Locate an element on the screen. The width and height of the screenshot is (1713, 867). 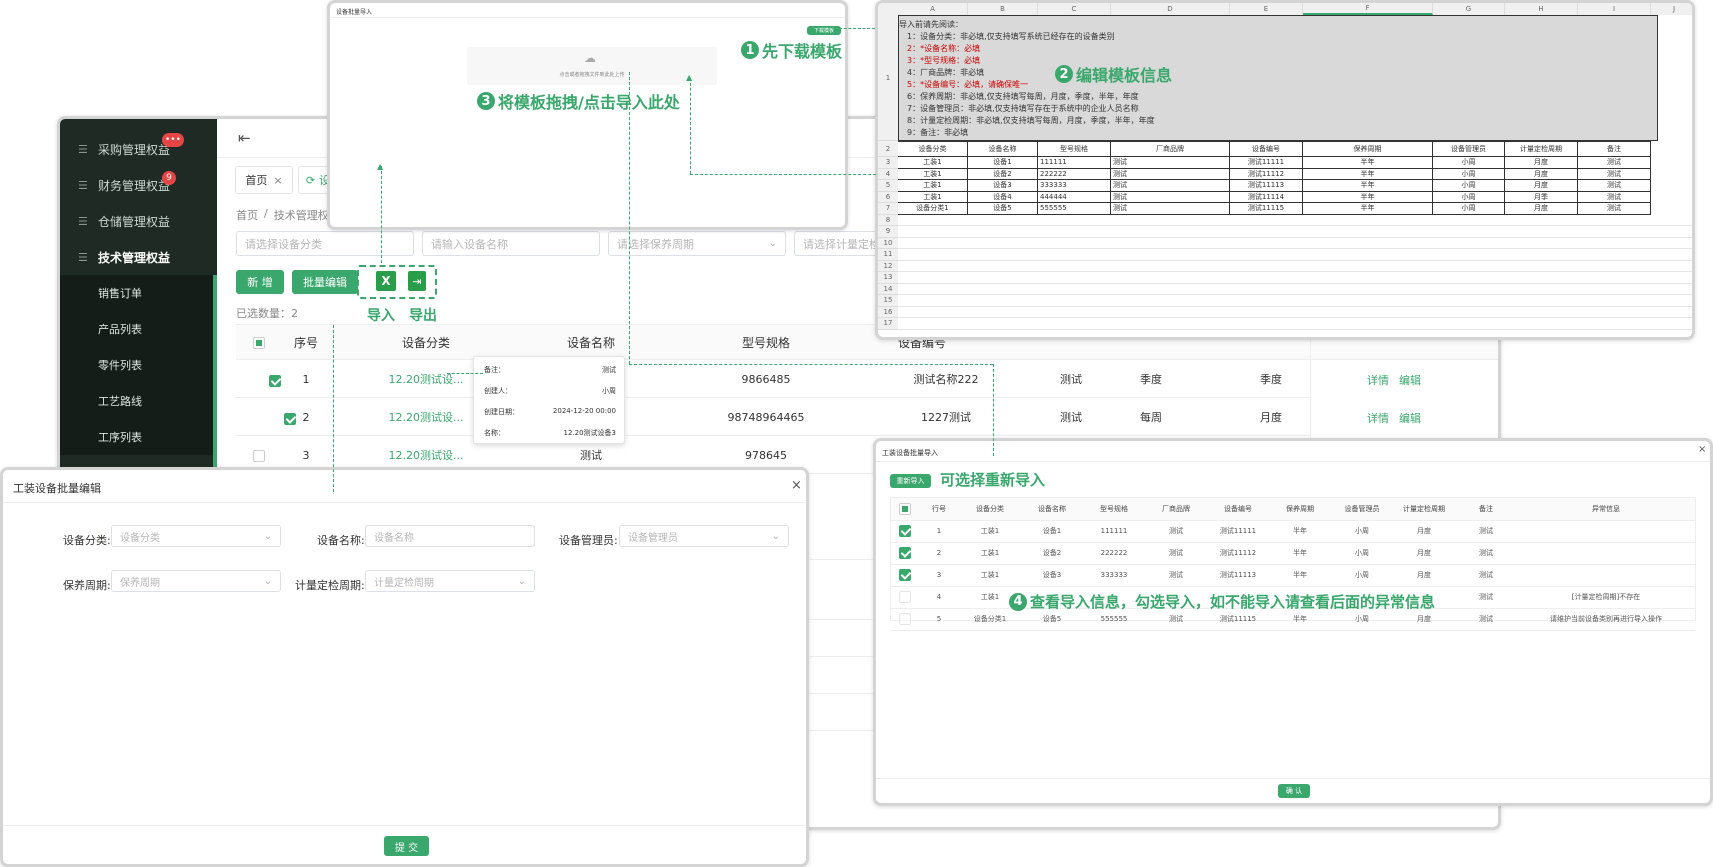
category-filter: 请选择设备分类 is located at coordinates (325, 243).